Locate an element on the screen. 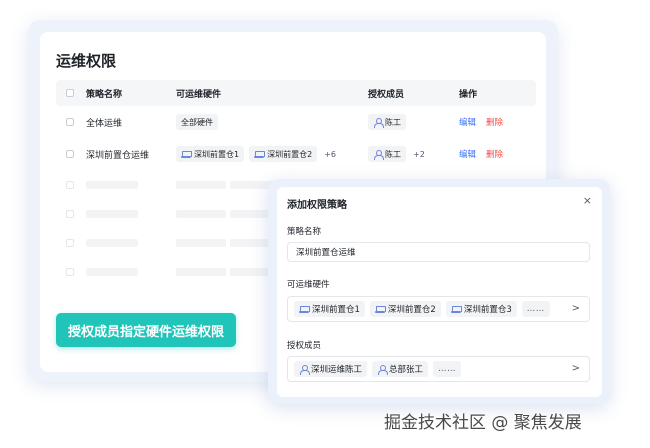 This screenshot has width=650, height=448. header-members: 授权成员 is located at coordinates (386, 94).